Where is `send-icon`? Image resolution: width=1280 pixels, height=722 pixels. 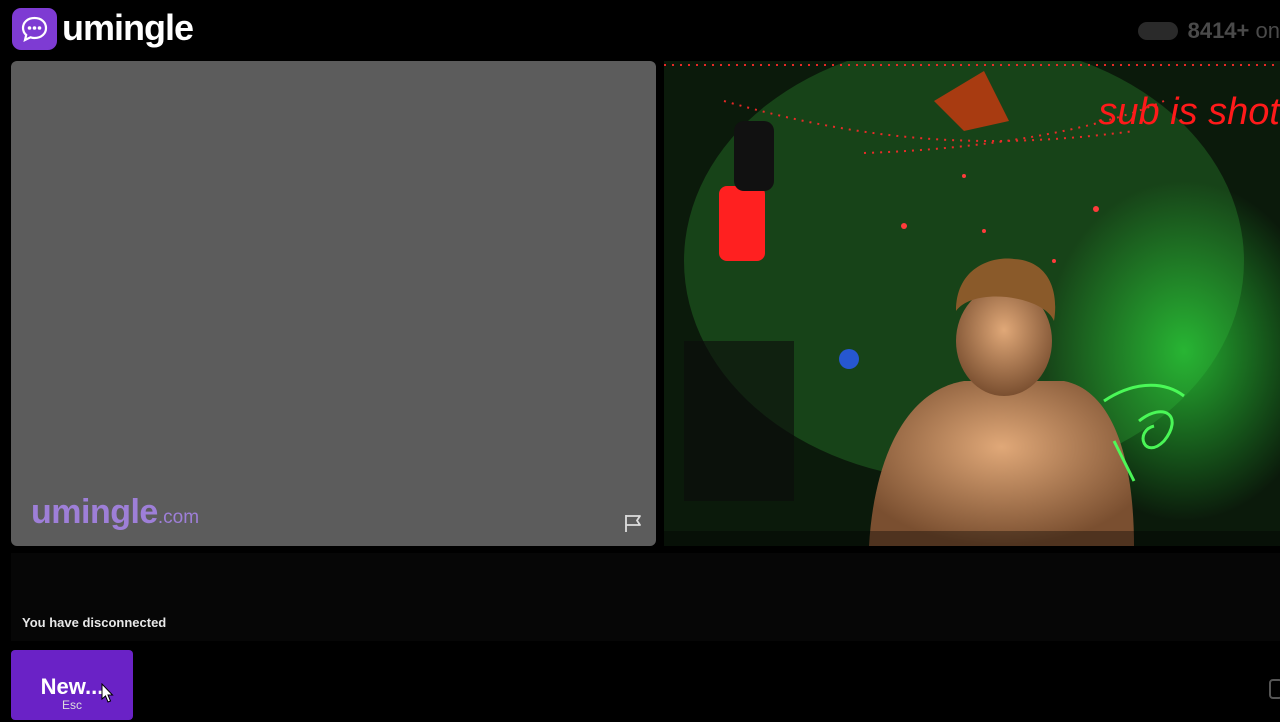
send-icon is located at coordinates (1274, 689).